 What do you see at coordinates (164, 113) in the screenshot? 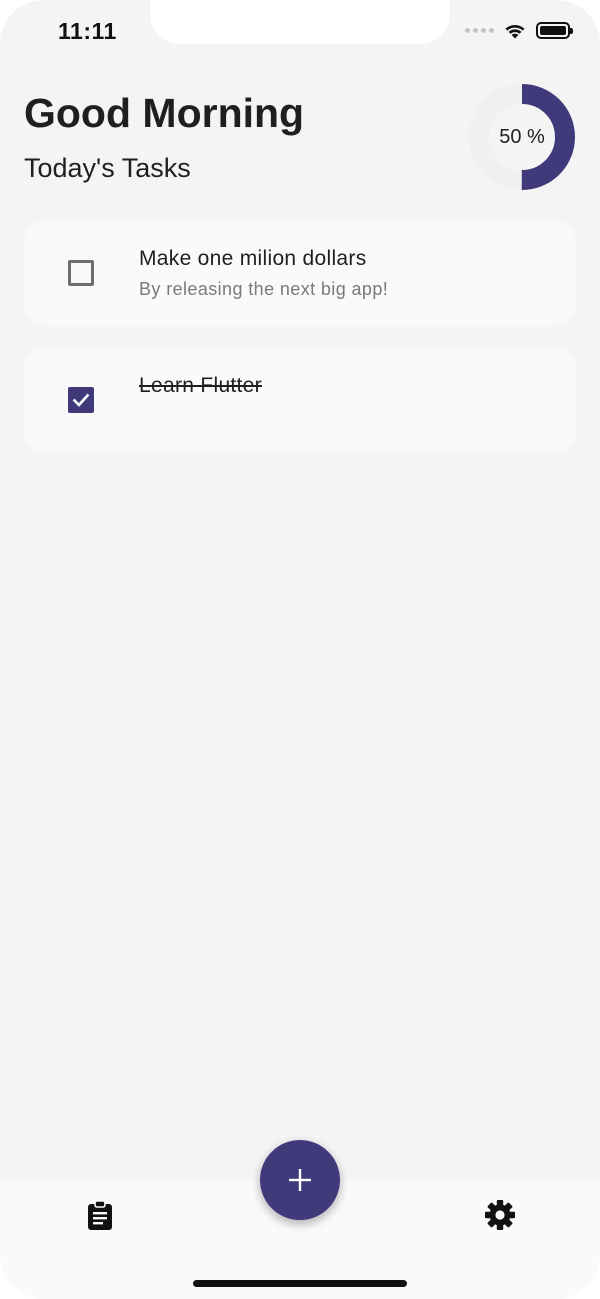
I see `greeting-title: Good Morning` at bounding box center [164, 113].